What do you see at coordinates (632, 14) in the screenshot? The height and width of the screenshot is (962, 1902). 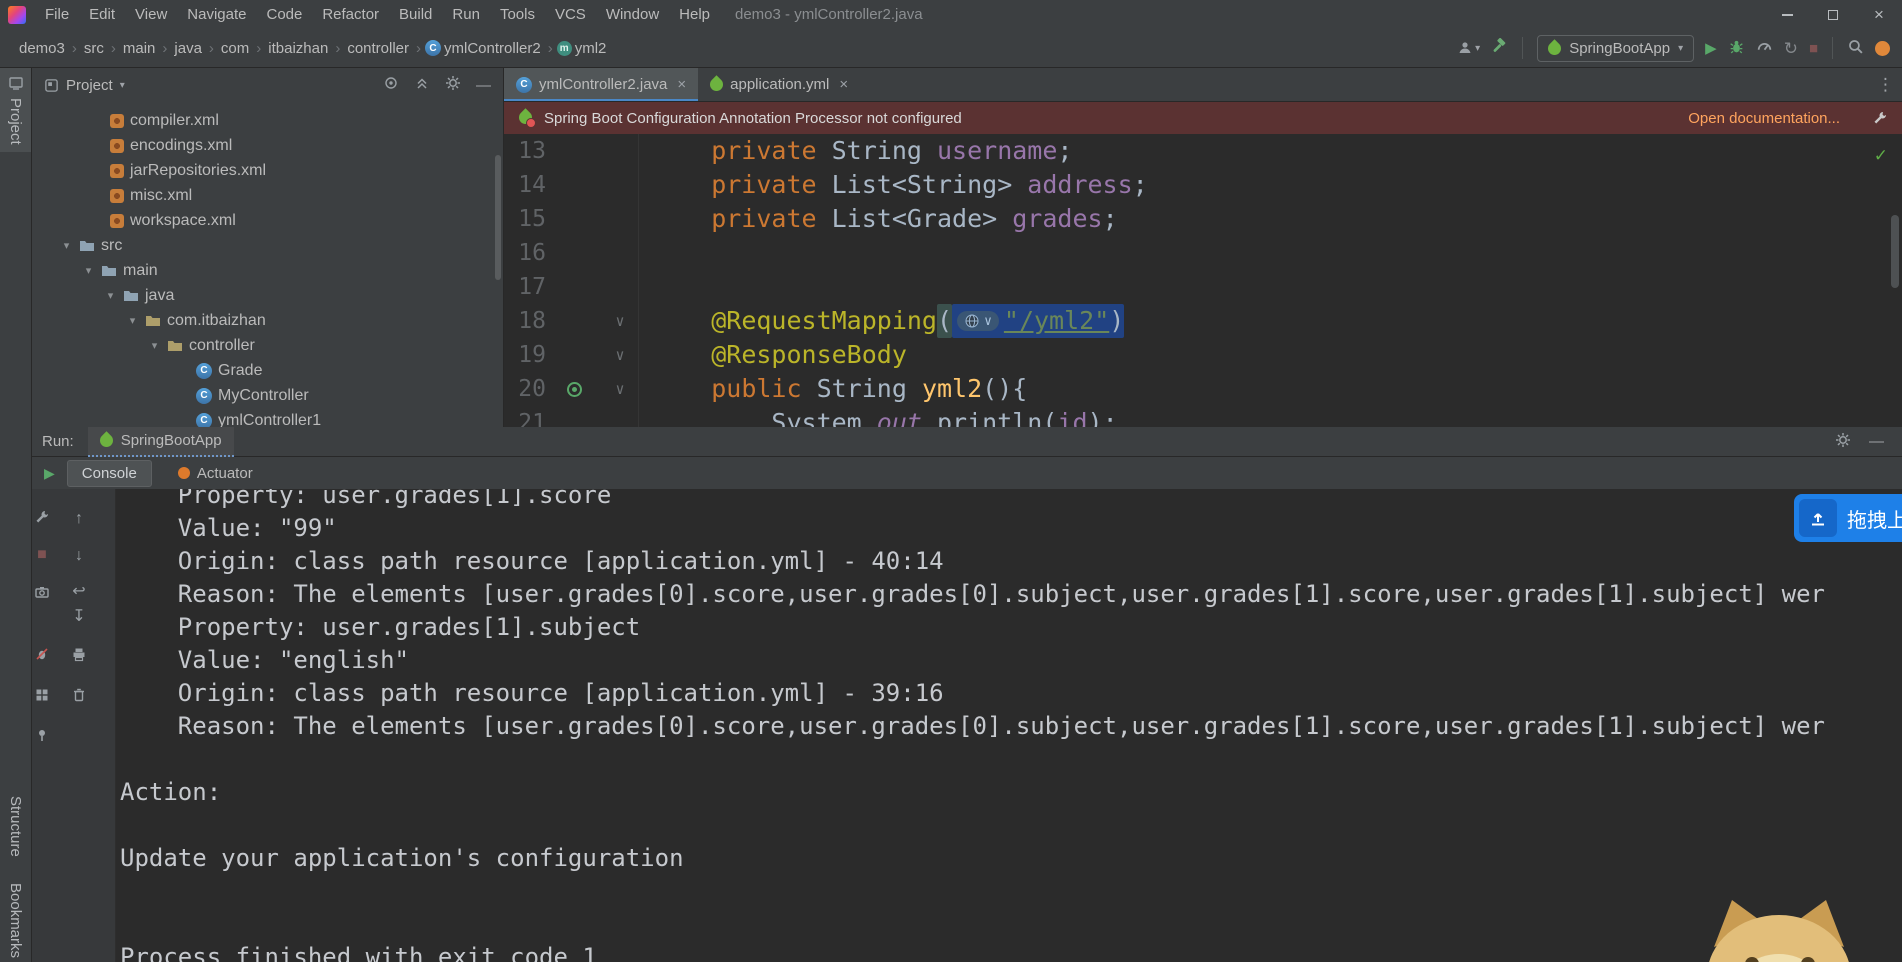 I see `menu-window: Window` at bounding box center [632, 14].